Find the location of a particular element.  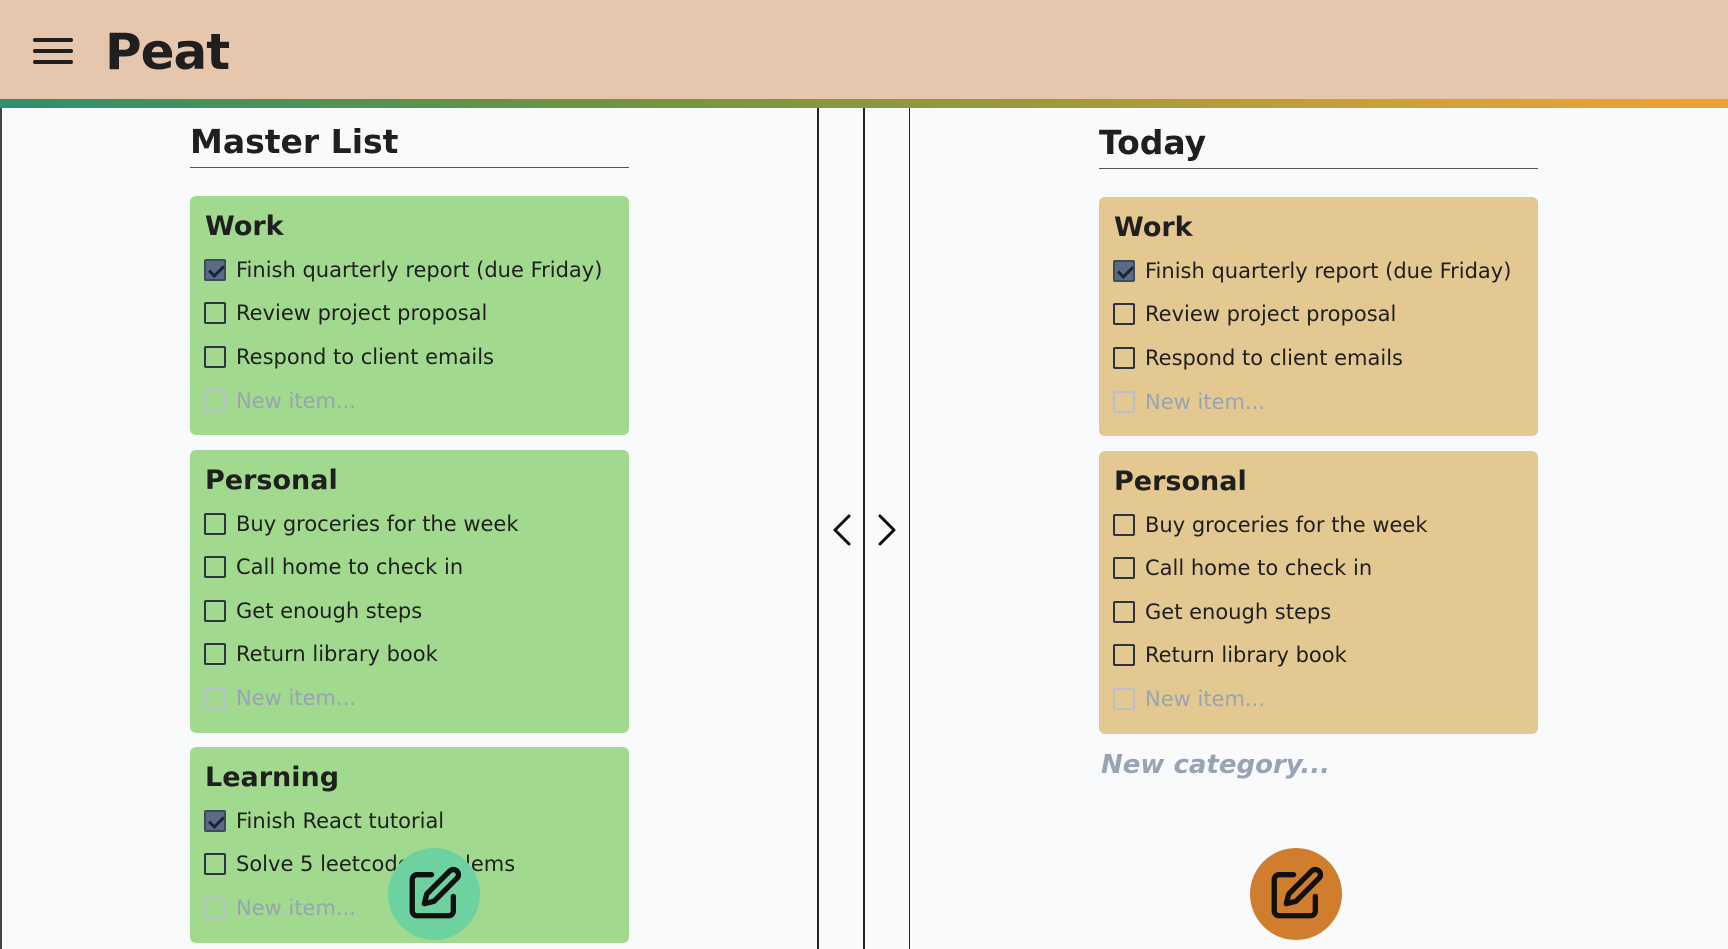

today-title-rule is located at coordinates (1318, 168).